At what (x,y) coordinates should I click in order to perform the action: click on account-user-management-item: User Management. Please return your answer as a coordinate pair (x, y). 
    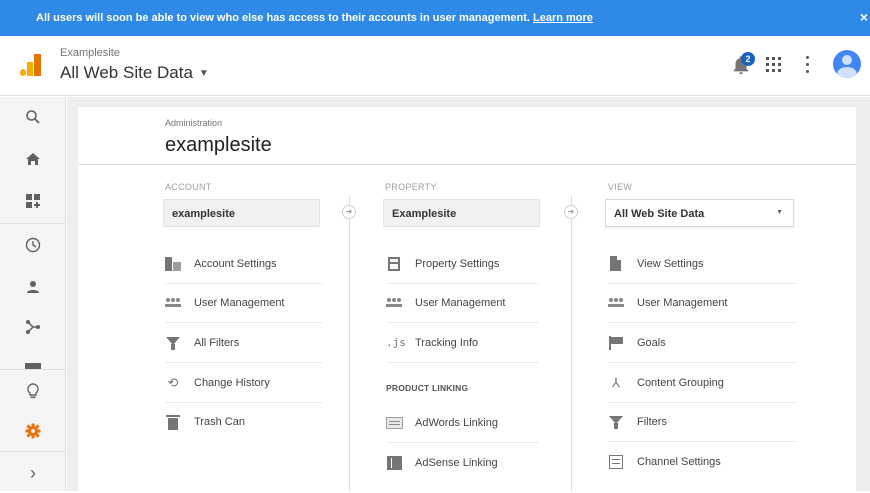
    Looking at the image, I should click on (243, 303).